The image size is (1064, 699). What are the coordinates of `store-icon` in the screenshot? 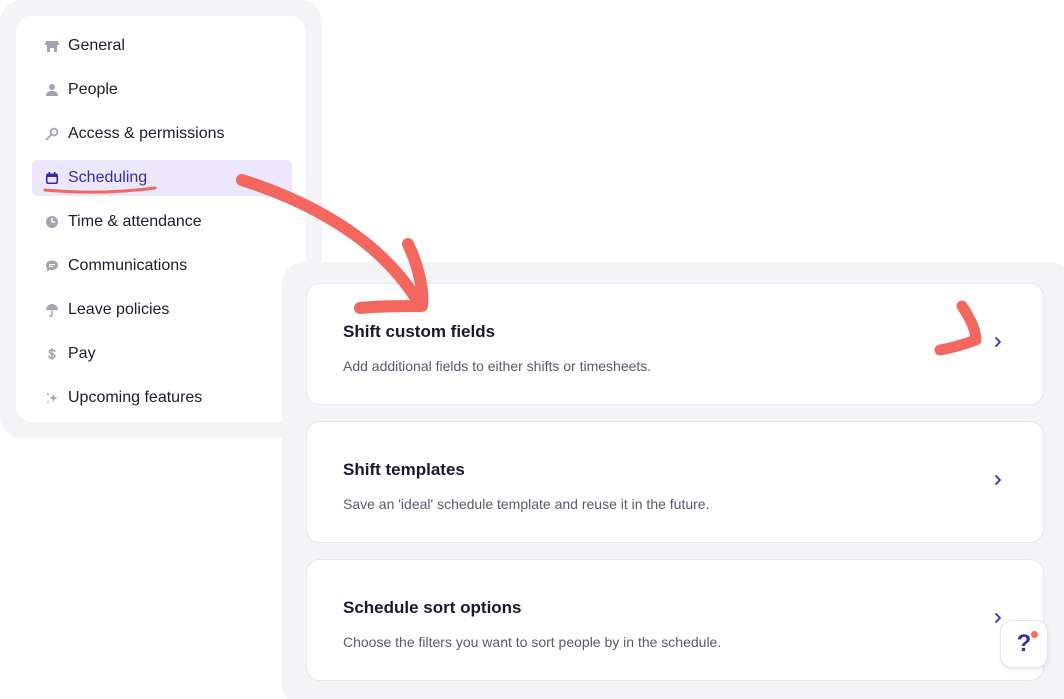 It's located at (52, 46).